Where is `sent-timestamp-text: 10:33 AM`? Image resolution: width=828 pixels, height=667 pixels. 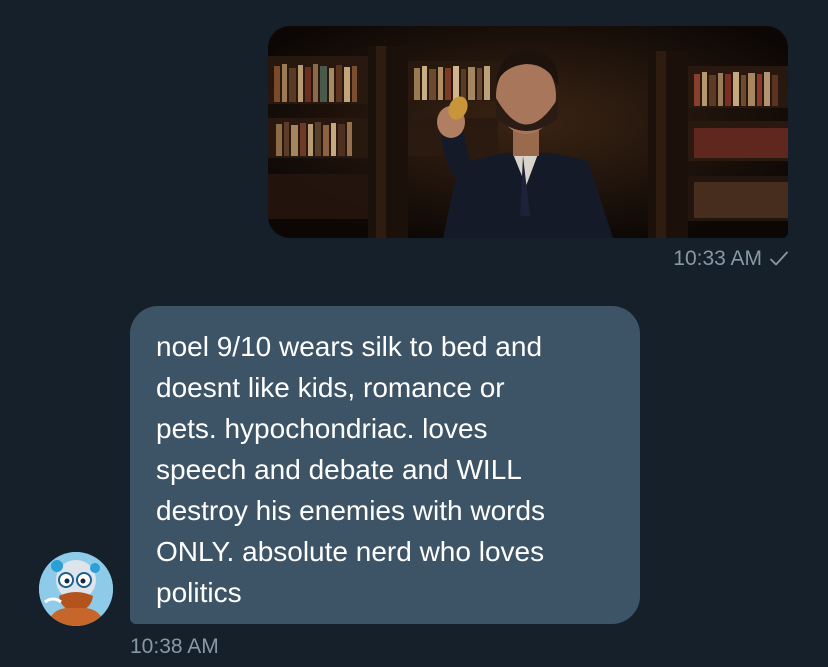
sent-timestamp-text: 10:33 AM is located at coordinates (717, 258).